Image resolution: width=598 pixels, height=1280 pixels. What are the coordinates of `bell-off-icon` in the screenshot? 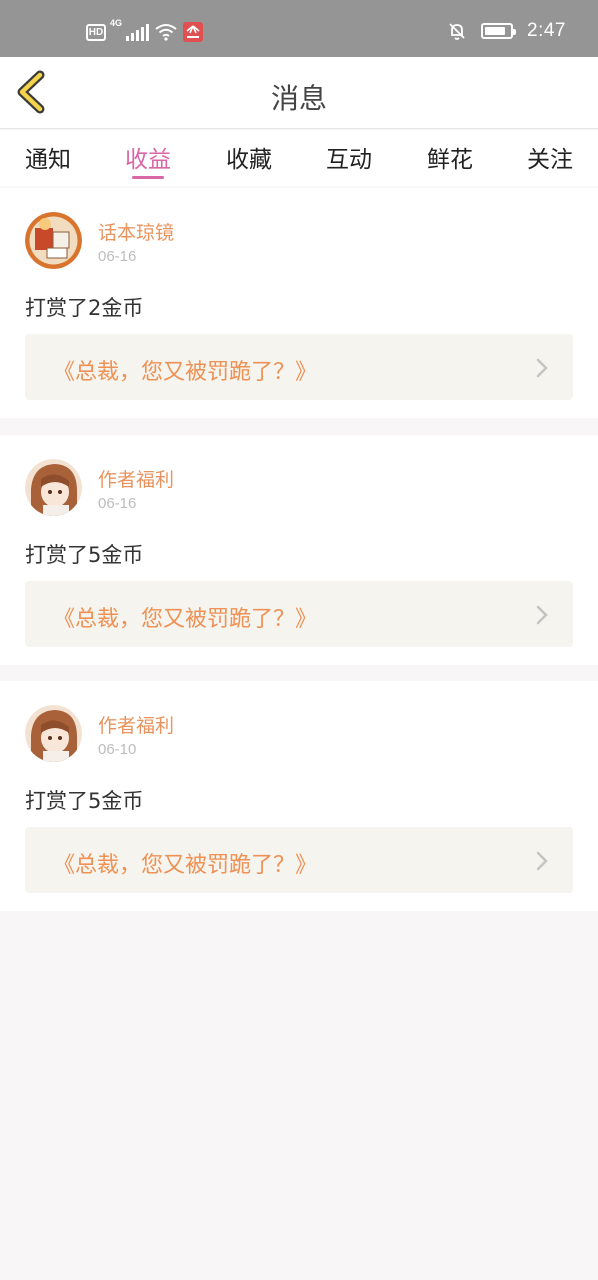 It's located at (457, 31).